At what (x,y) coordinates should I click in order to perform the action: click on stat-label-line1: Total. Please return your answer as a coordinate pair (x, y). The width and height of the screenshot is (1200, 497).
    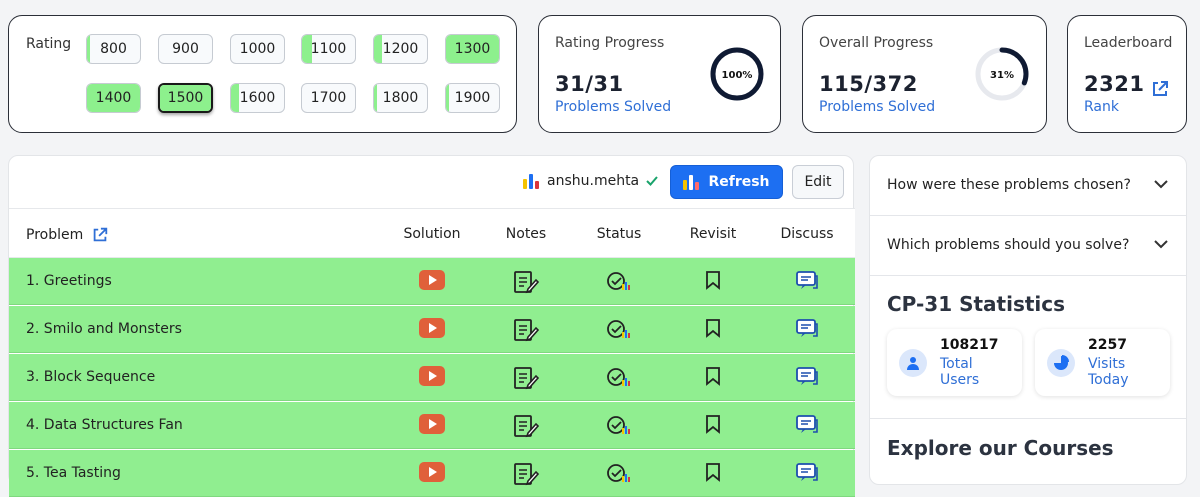
    Looking at the image, I should click on (956, 364).